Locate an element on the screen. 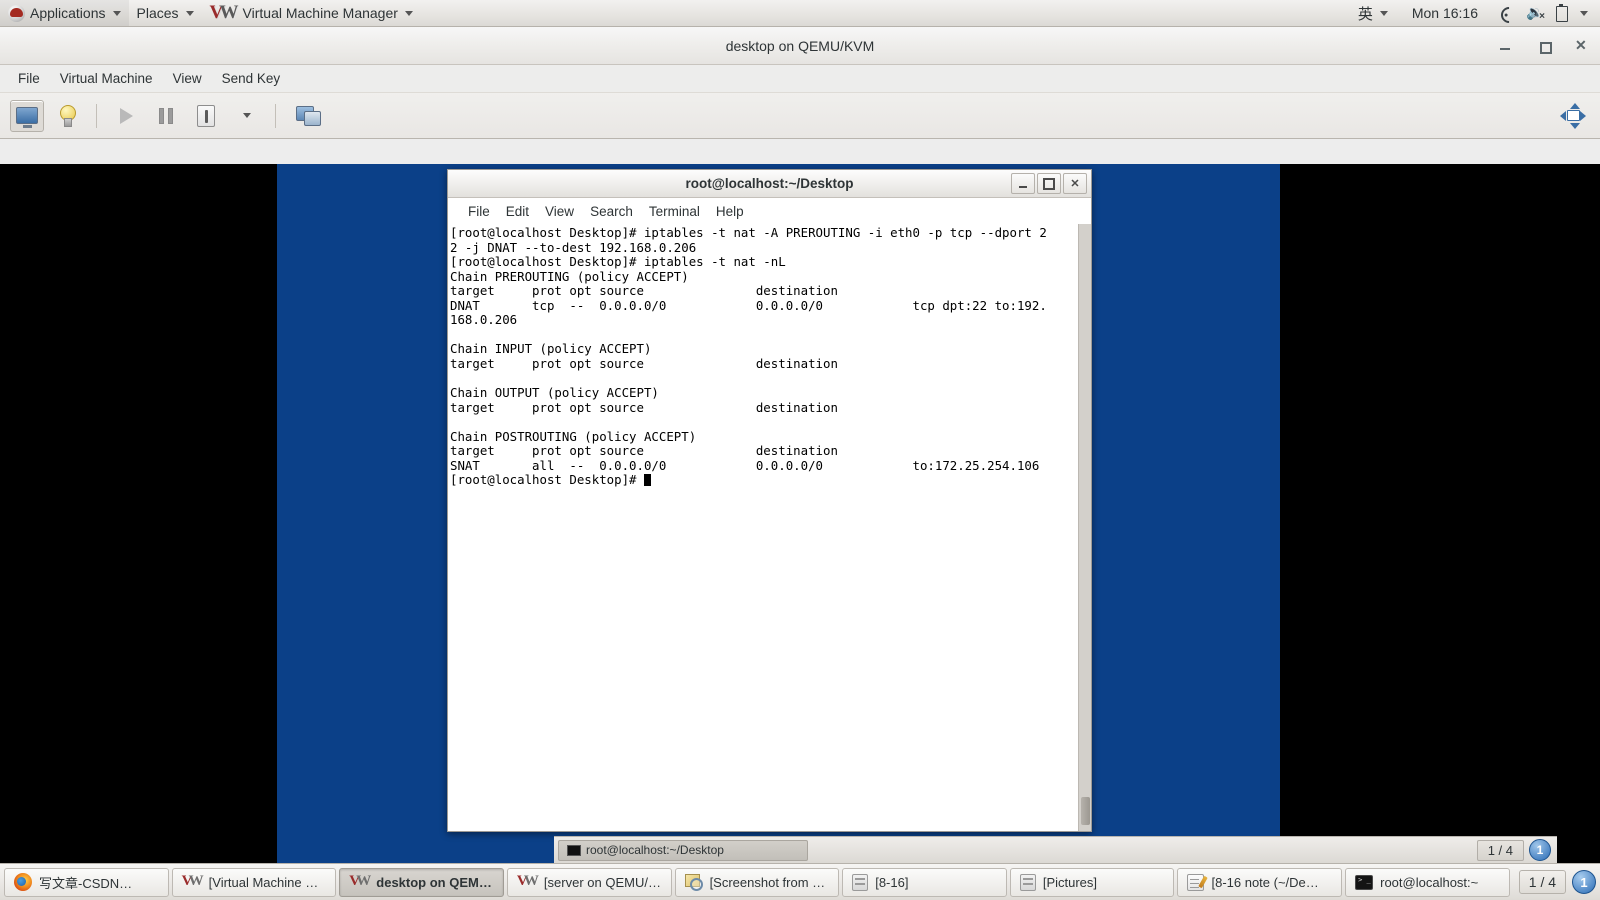 This screenshot has height=900, width=1600. volume-indicator is located at coordinates (1535, 13).